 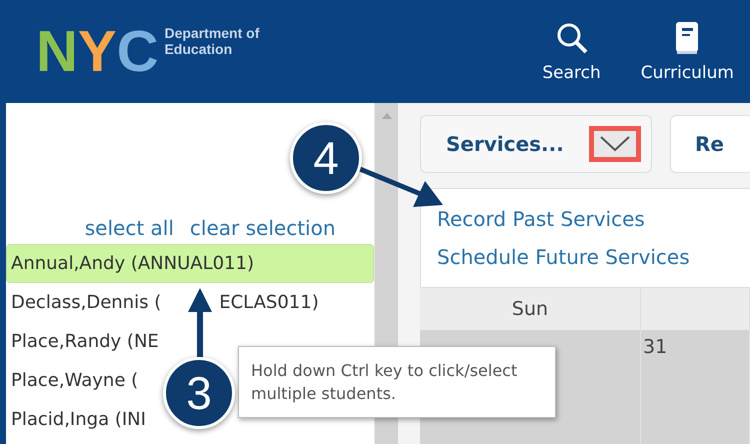 What do you see at coordinates (326, 158) in the screenshot?
I see `step-badge: 4` at bounding box center [326, 158].